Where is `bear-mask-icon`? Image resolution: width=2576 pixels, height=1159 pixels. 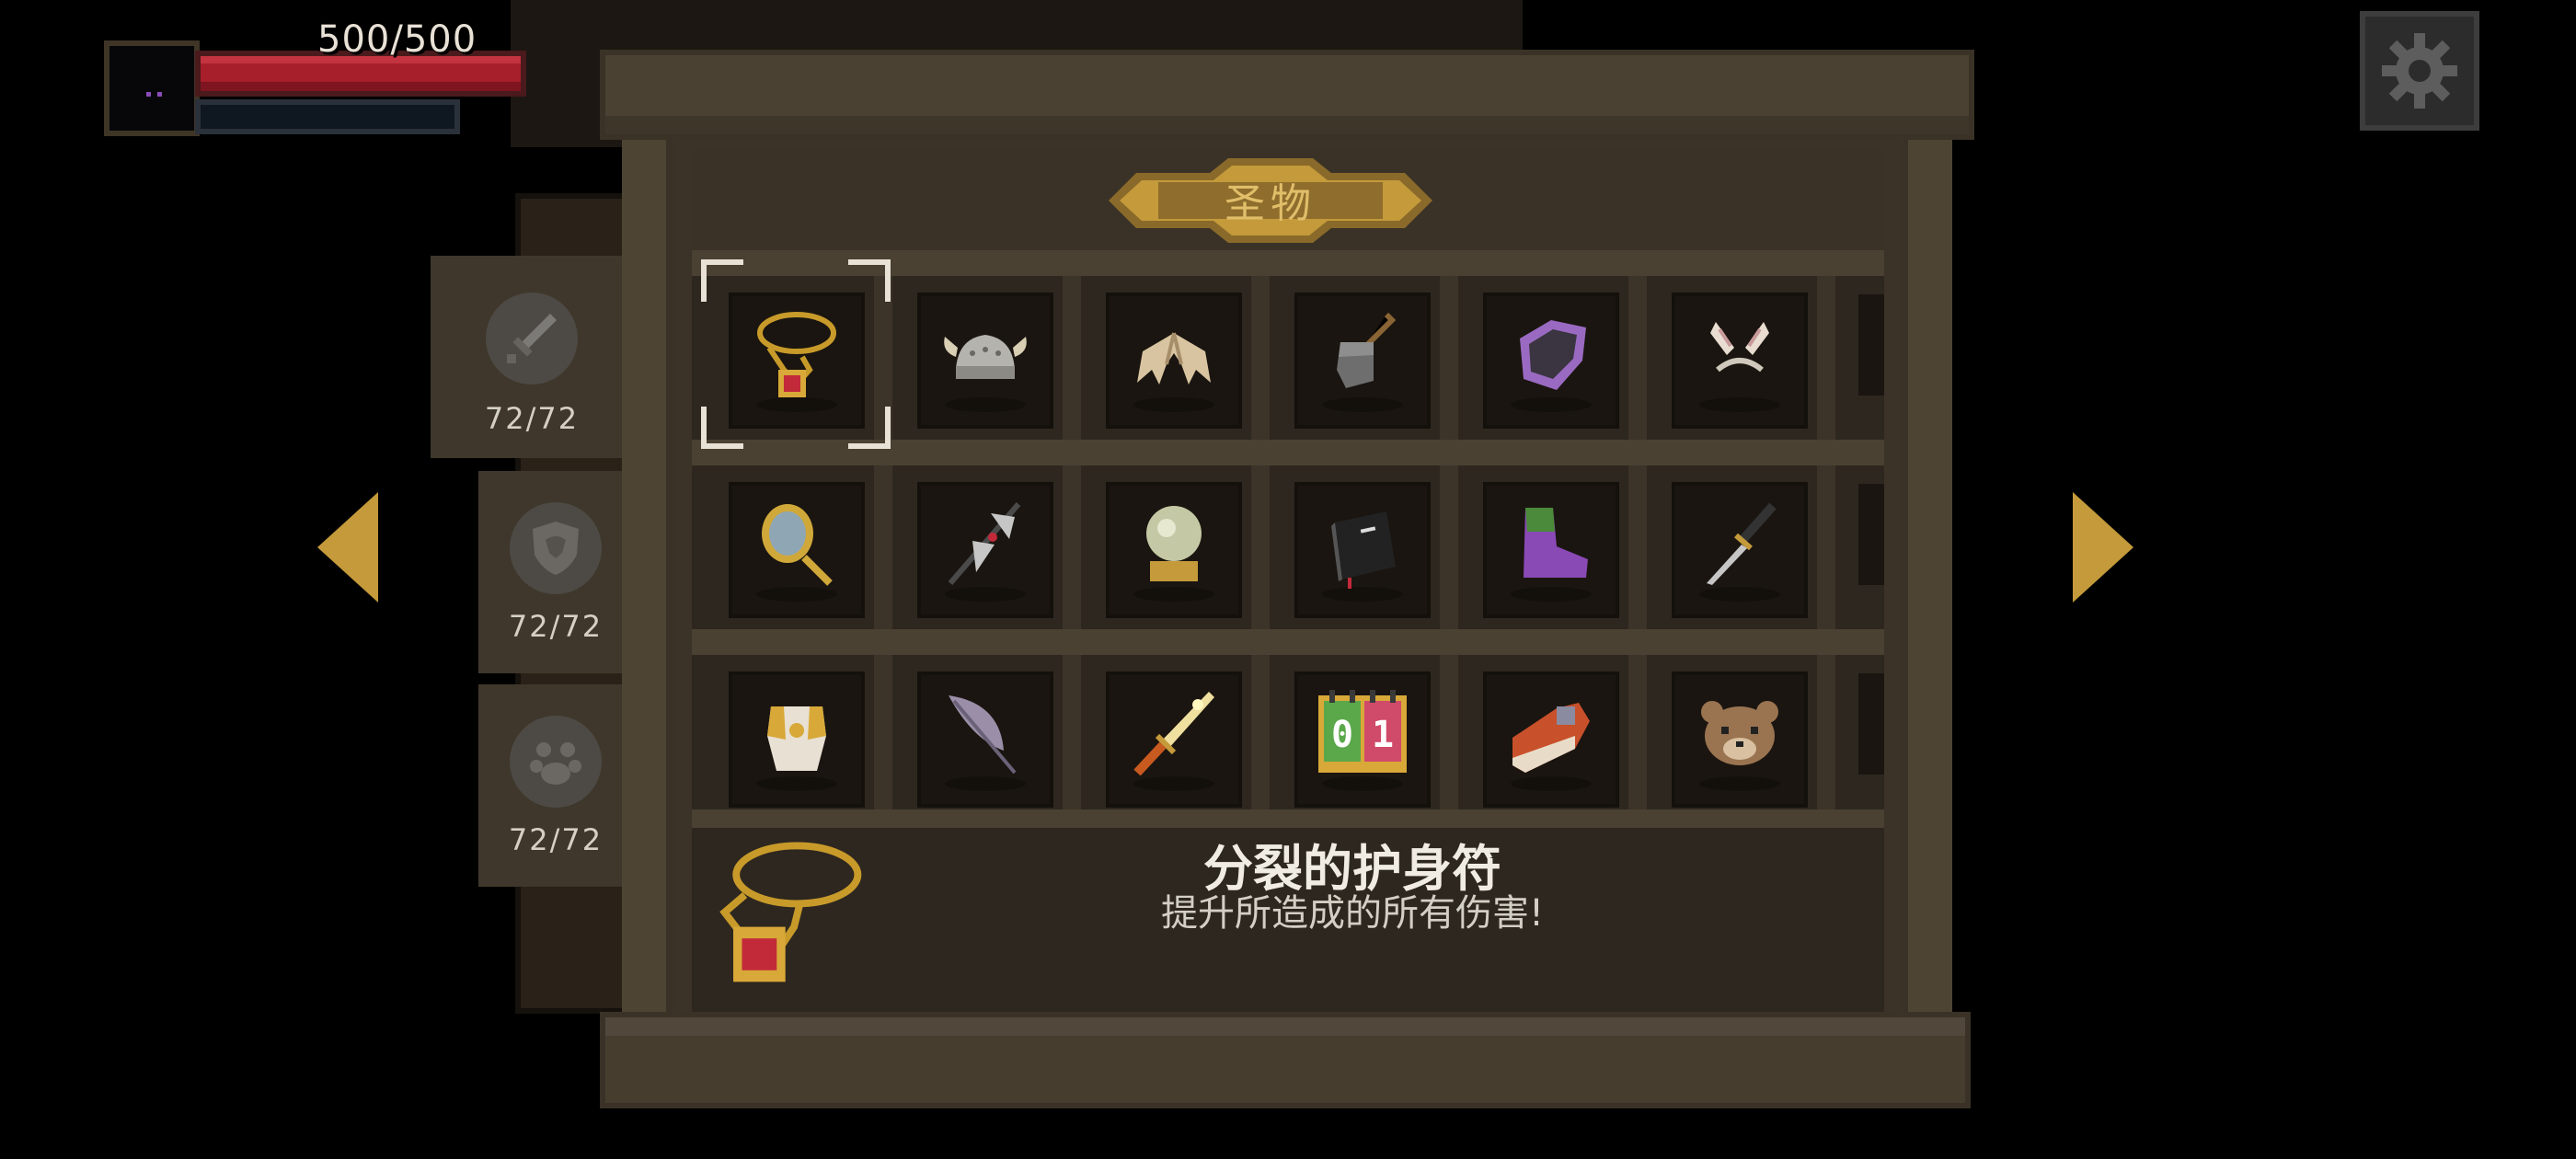 bear-mask-icon is located at coordinates (1739, 733).